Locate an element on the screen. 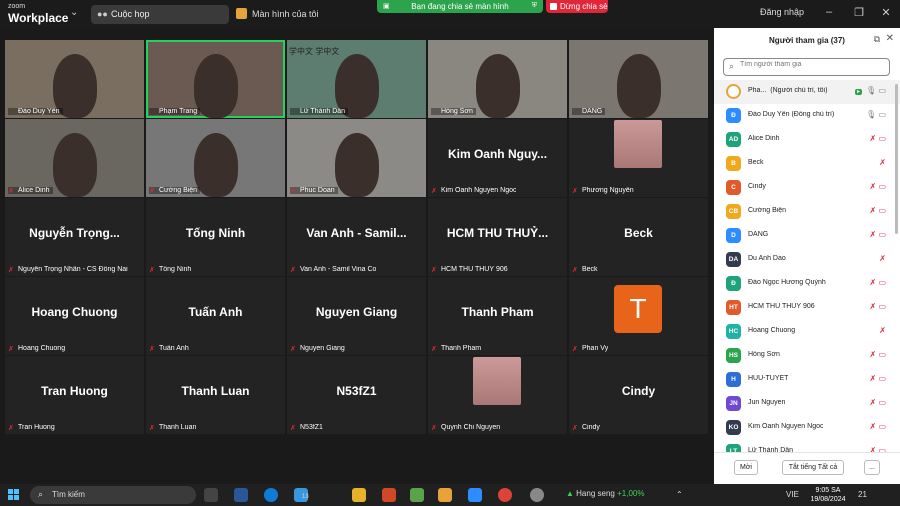  zoom-icon is located at coordinates (475, 495).